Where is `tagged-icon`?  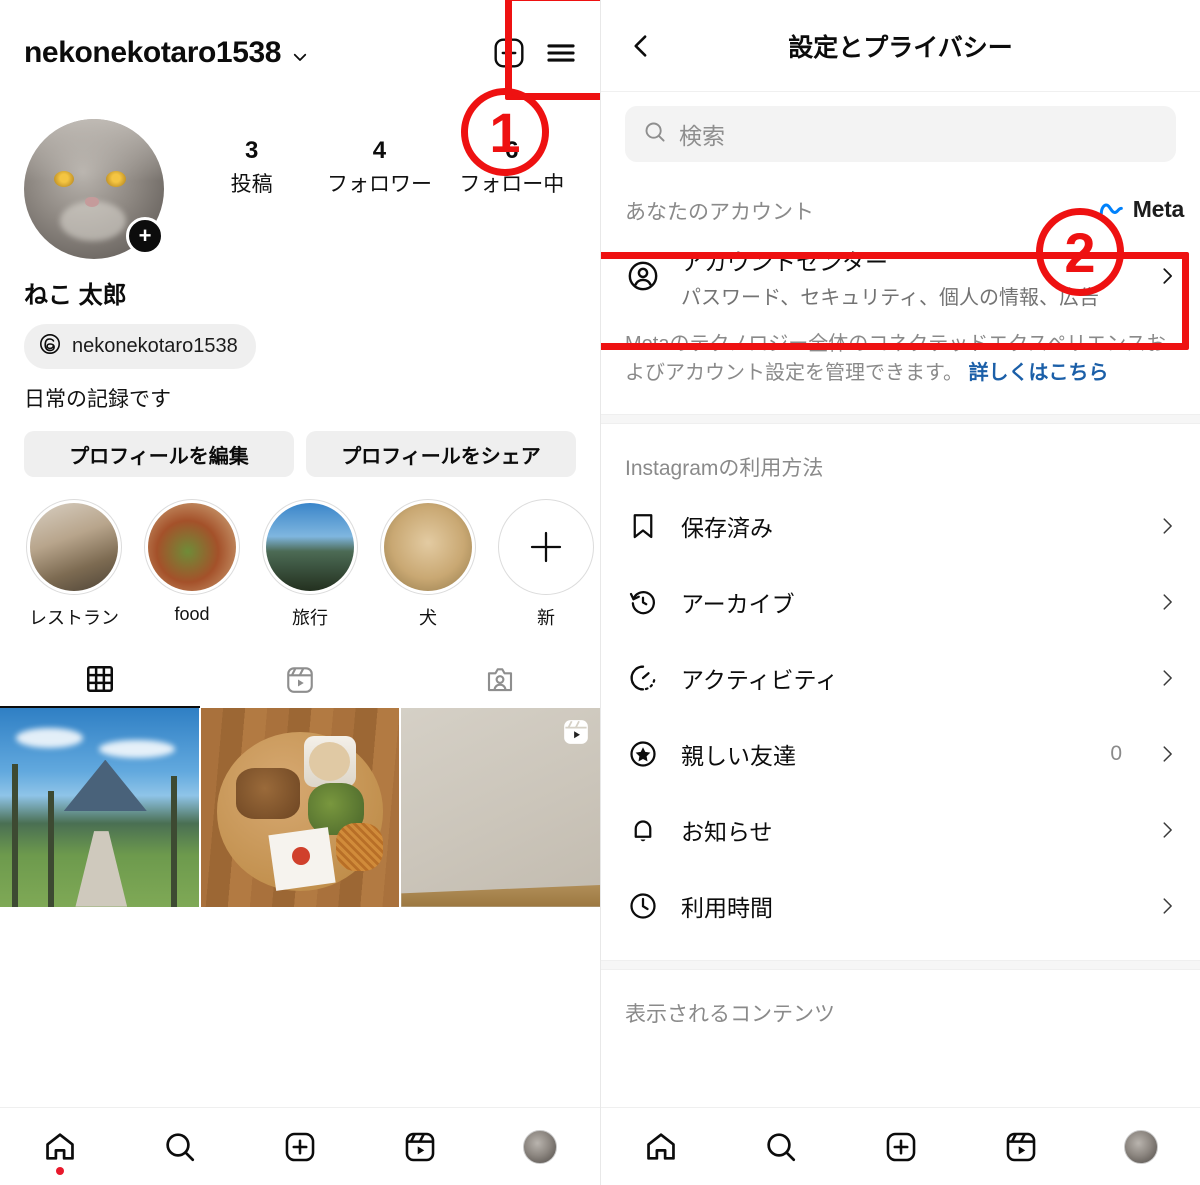
tagged-icon is located at coordinates (500, 680).